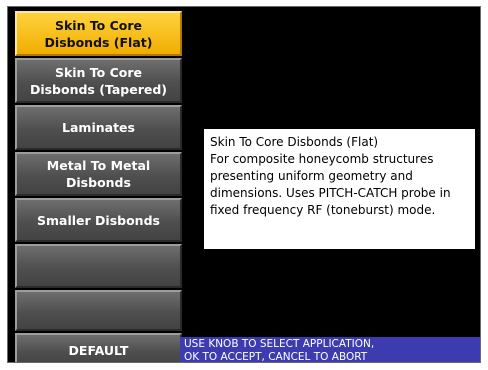 This screenshot has height=370, width=488. Describe the element at coordinates (311, 176) in the screenshot. I see `description-line: presenting uniform geometry and` at that location.